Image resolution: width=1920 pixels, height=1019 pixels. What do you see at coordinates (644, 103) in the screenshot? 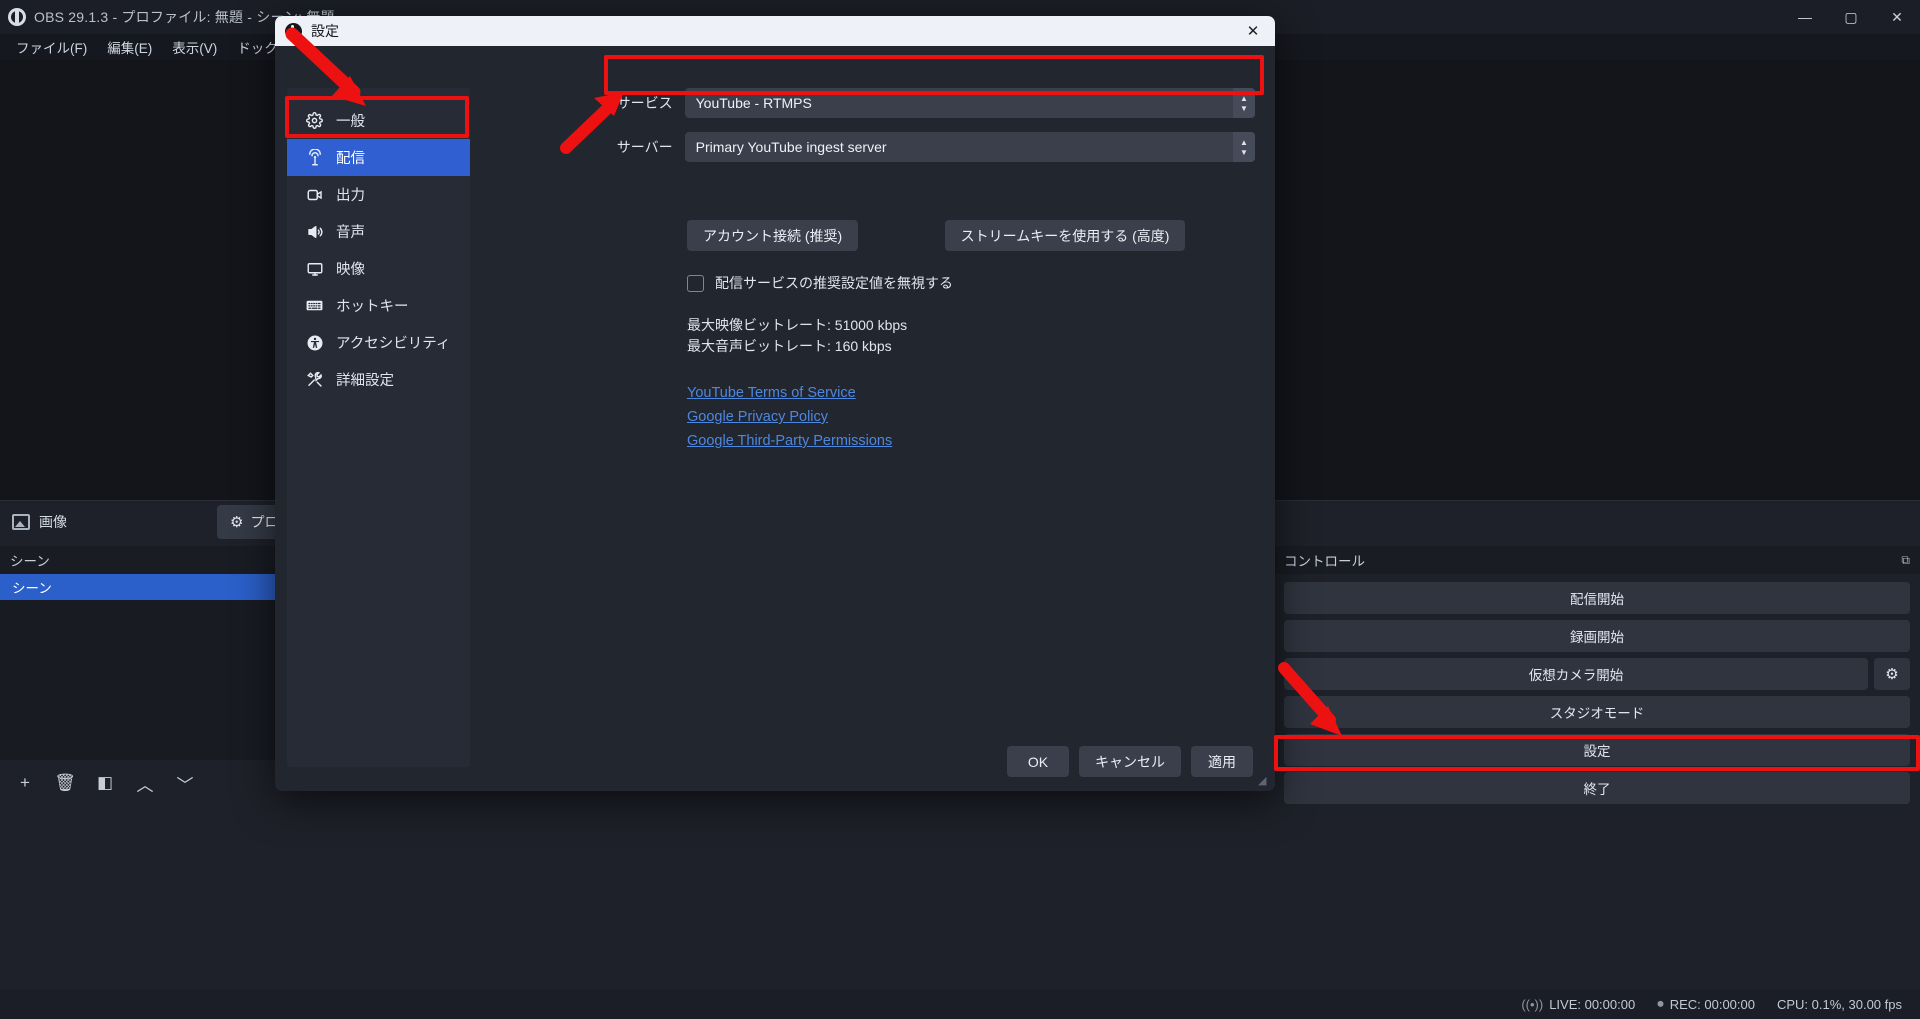
I see `service-label: サービス` at bounding box center [644, 103].